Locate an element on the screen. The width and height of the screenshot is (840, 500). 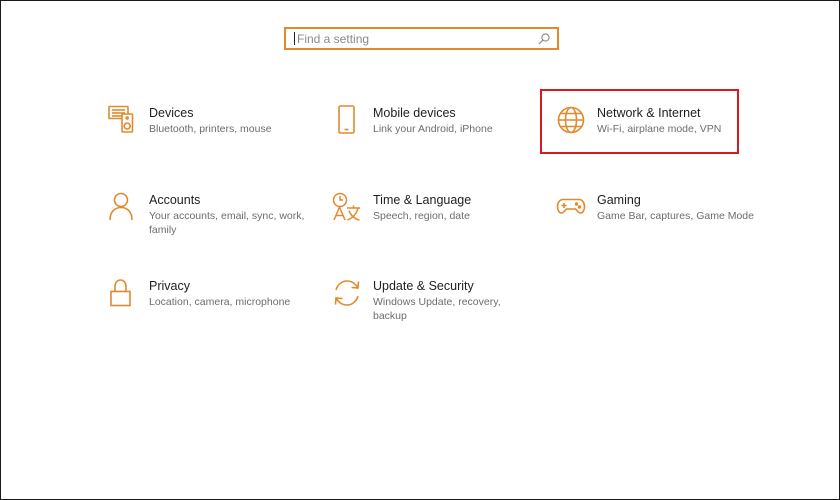
tile-subtitle: Link your Android, iPhone is located at coordinates (433, 129).